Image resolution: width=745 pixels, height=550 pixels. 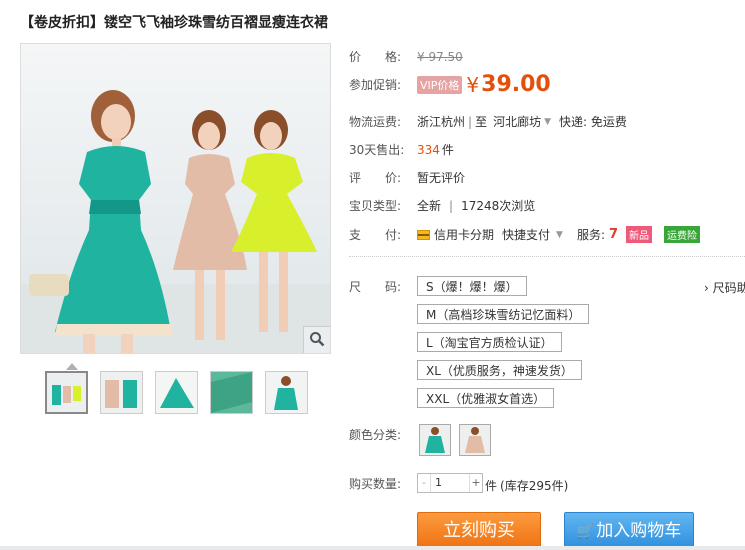 What do you see at coordinates (375, 122) in the screenshot?
I see `shipping-label: 物流运费:` at bounding box center [375, 122].